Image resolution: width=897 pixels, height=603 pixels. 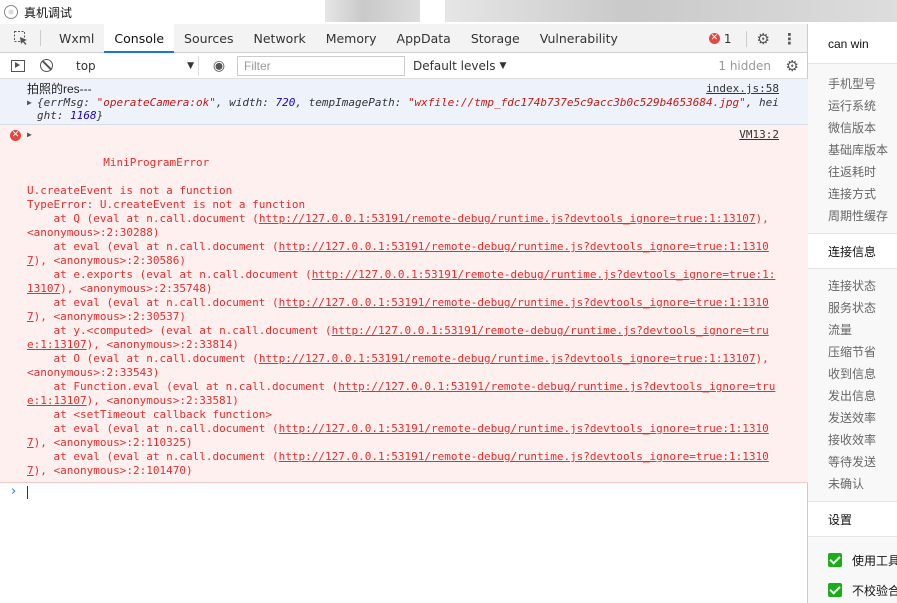 I want to click on stack-frame-location: ), <anonymous>:2:30586), so click(x=109, y=260).